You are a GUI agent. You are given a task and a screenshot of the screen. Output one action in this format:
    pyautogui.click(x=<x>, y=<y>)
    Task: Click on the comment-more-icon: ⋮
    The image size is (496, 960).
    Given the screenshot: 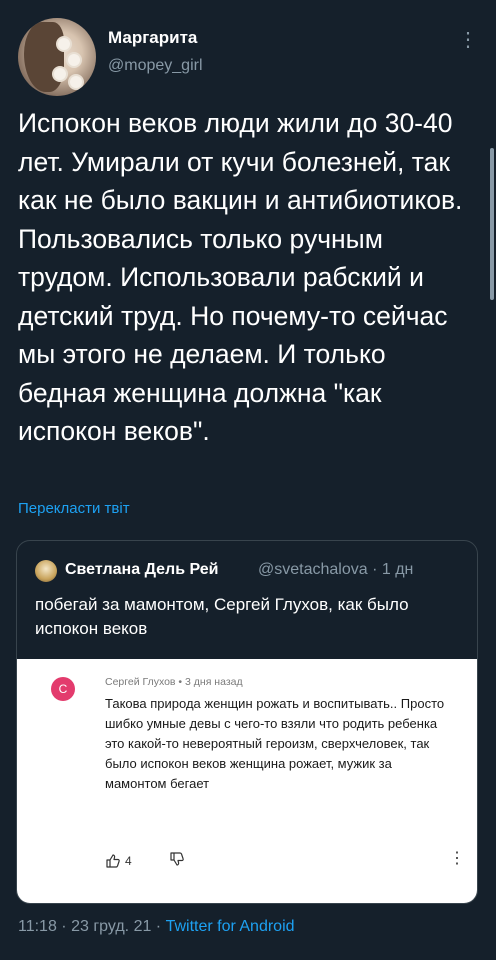 What is the action you would take?
    pyautogui.click(x=457, y=858)
    